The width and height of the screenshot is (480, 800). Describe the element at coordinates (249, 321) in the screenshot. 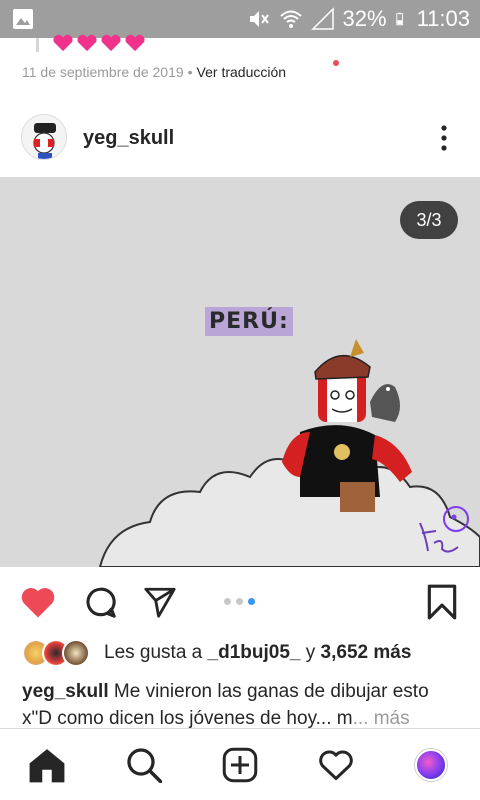

I see `image-label: PERÚ:` at that location.